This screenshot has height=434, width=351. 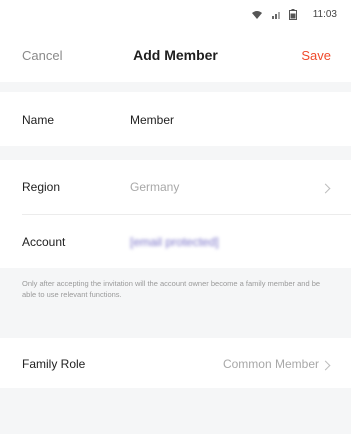 I want to click on status-bar: 11:03, so click(x=175, y=15).